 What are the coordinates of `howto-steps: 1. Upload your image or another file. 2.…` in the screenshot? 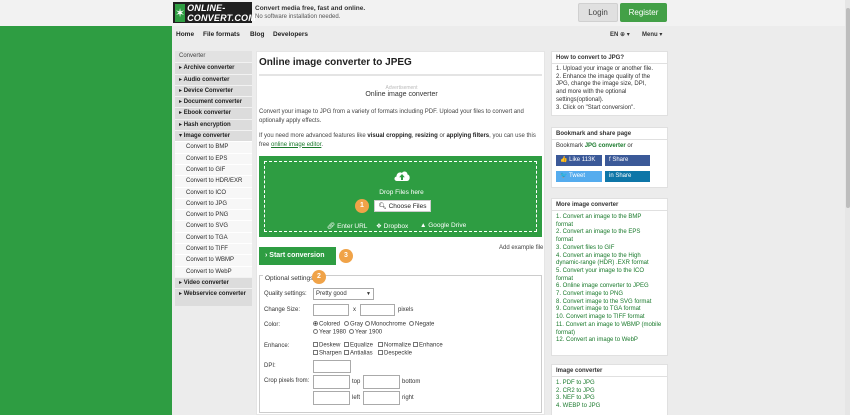 It's located at (604, 89).